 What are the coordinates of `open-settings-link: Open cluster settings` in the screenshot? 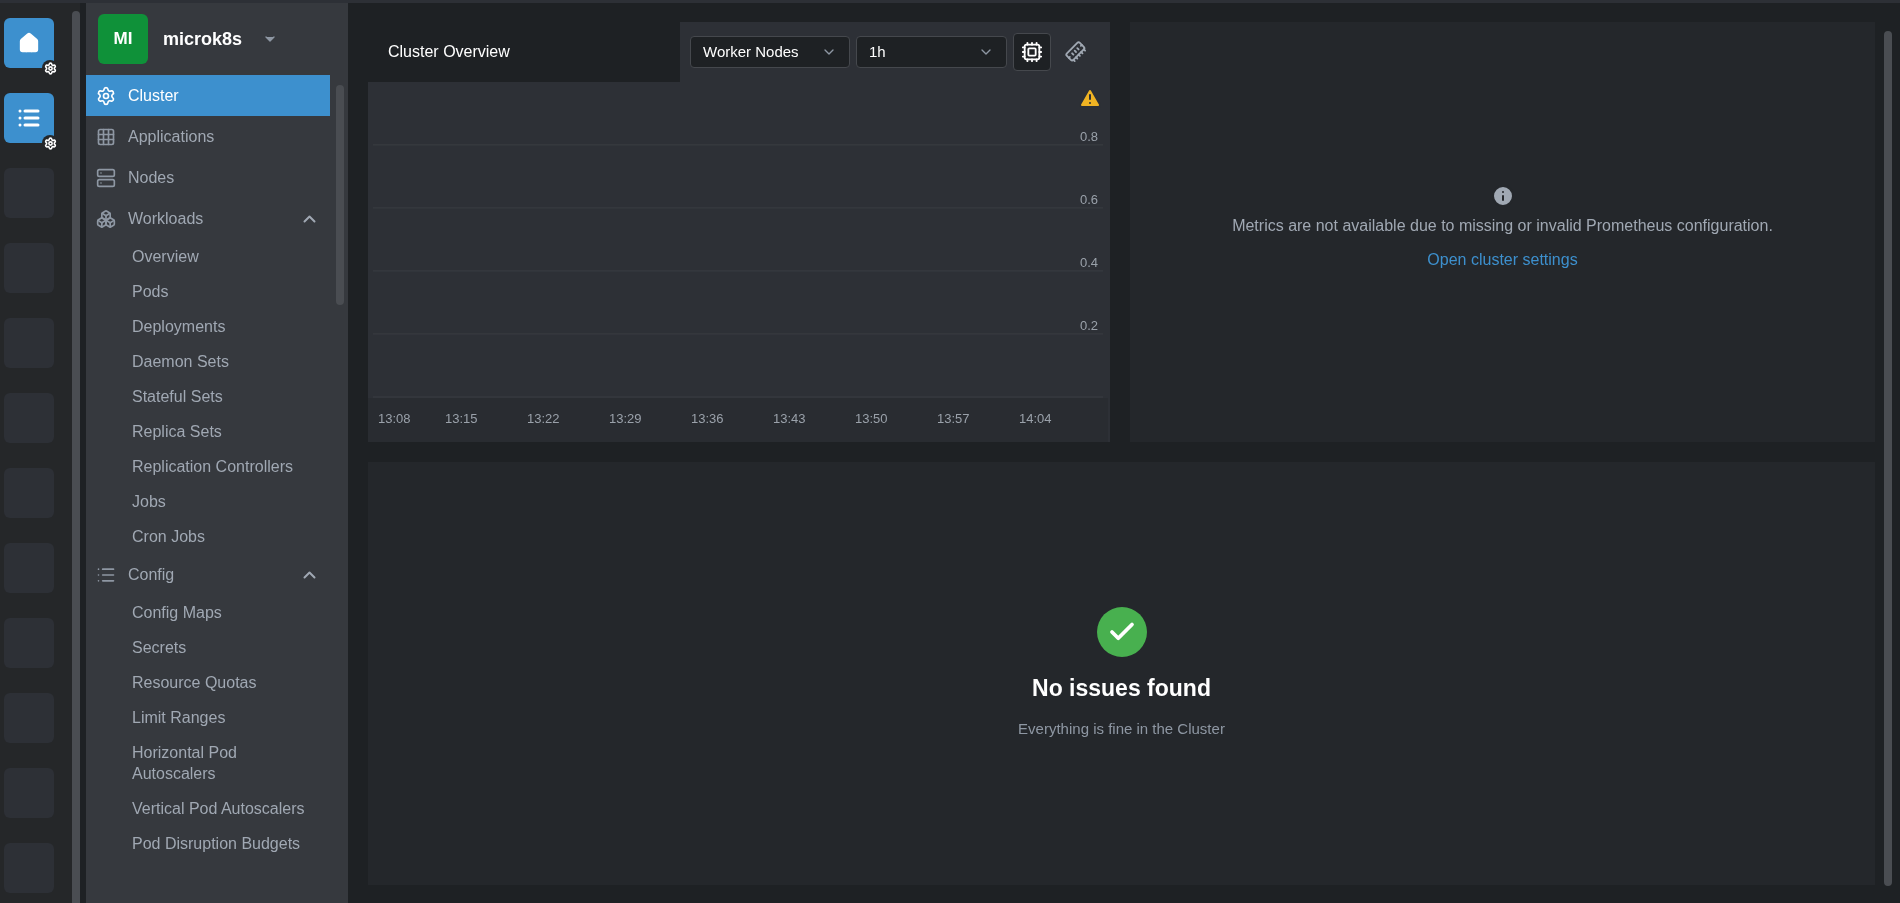 It's located at (1502, 260).